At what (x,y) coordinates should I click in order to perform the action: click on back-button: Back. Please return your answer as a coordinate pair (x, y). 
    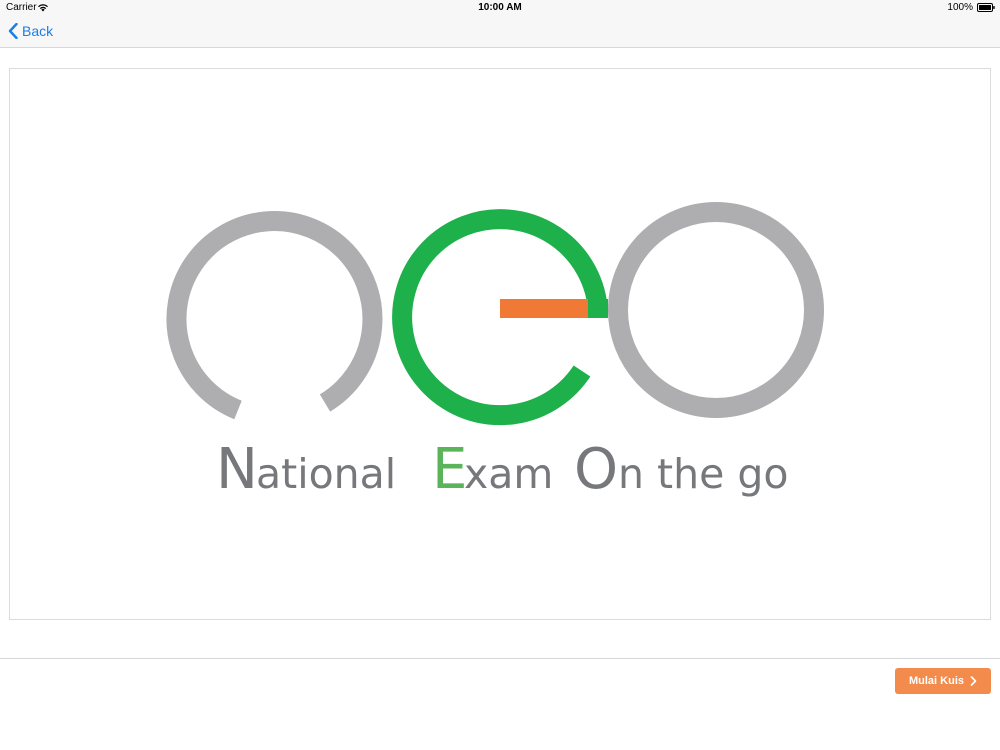
    Looking at the image, I should click on (30, 31).